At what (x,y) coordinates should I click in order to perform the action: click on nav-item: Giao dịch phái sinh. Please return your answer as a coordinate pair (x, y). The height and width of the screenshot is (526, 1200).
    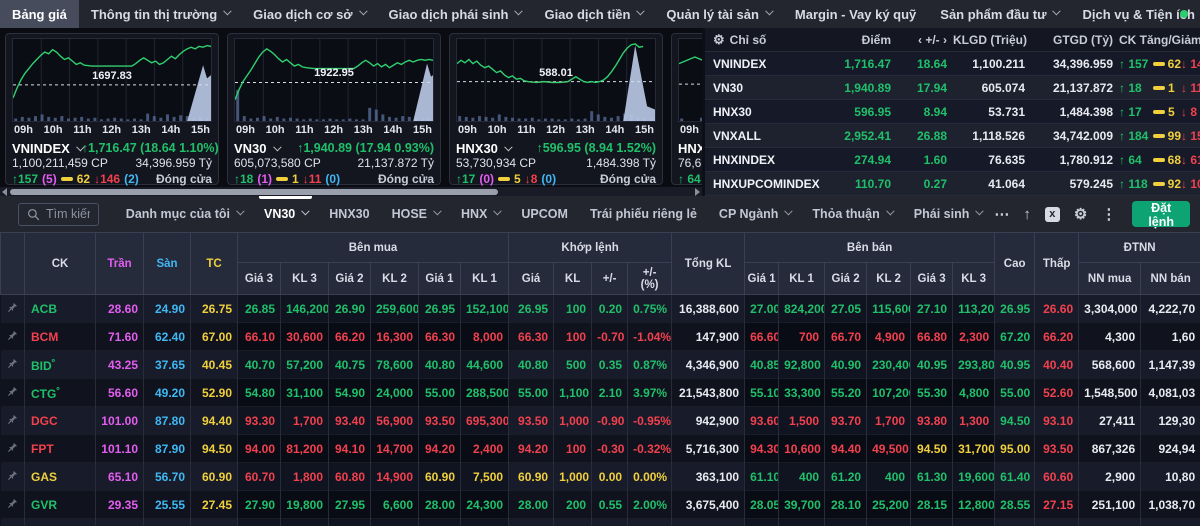
    Looking at the image, I should click on (455, 14).